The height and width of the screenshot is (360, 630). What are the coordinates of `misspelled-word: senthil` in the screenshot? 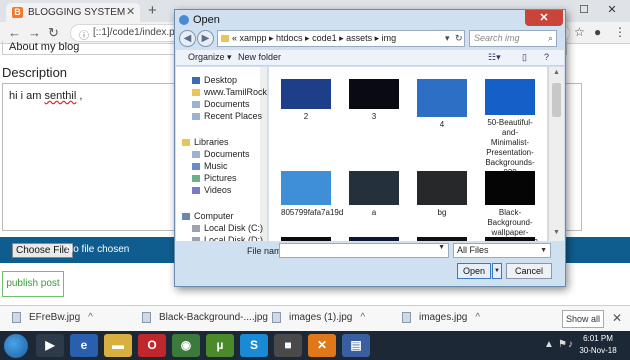 It's located at (60, 96).